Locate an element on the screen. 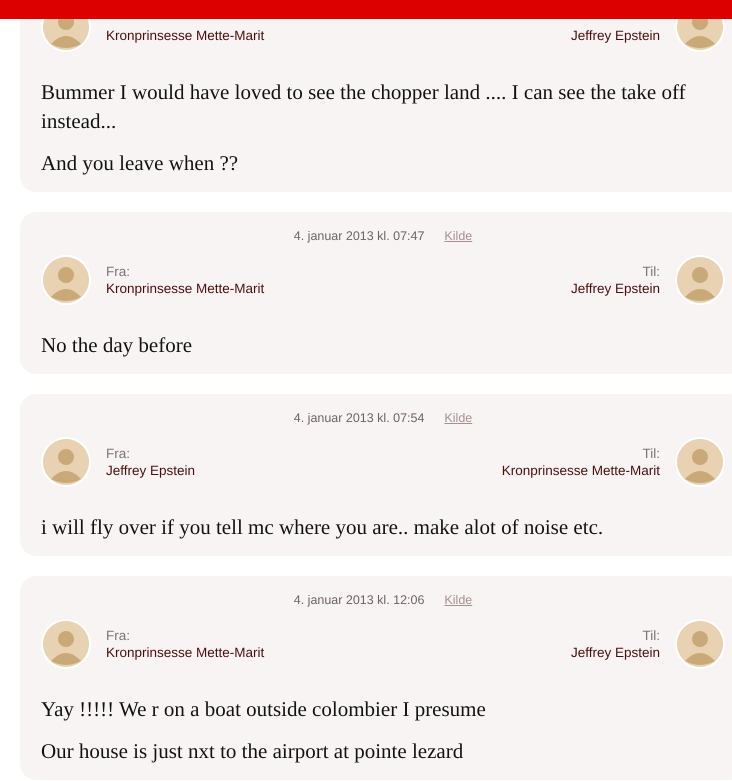 The width and height of the screenshot is (732, 781). recipient-name: Kronprinsesse Mette-Marit is located at coordinates (581, 470).